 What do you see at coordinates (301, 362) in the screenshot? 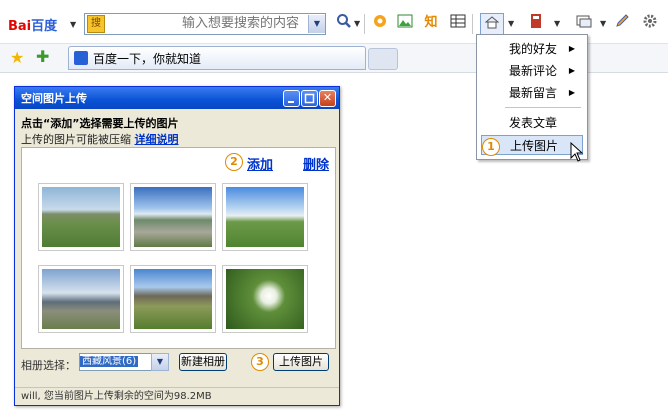
I see `upload-button: 上传图片` at bounding box center [301, 362].